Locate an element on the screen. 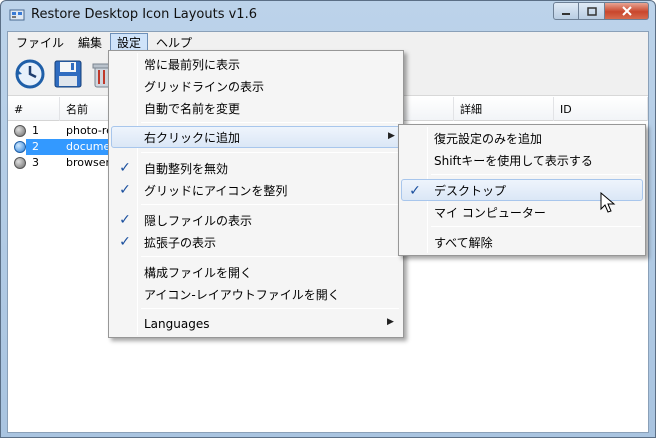  row-number: 1 is located at coordinates (35, 130).